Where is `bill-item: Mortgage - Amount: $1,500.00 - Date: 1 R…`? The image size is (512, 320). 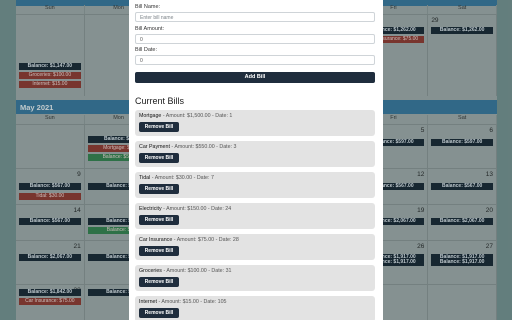
bill-item: Mortgage - Amount: $1,500.00 - Date: 1 R… is located at coordinates (255, 123).